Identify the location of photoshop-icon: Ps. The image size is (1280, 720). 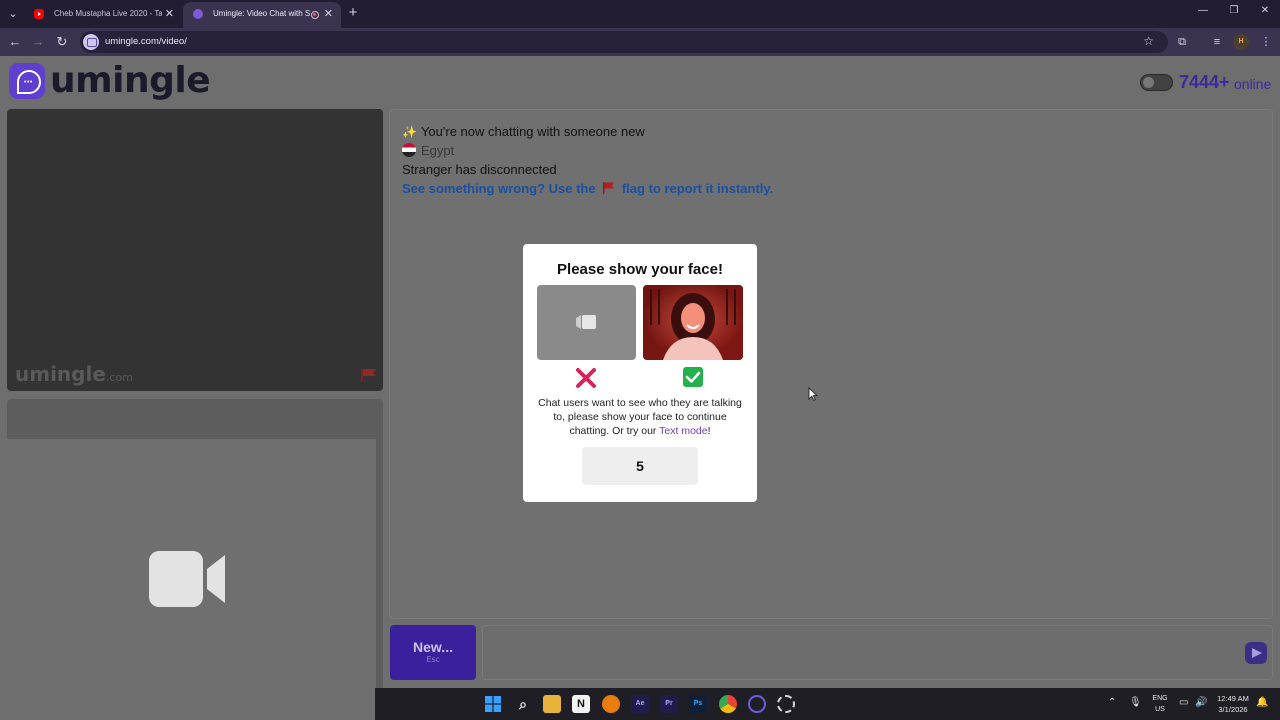
(698, 704).